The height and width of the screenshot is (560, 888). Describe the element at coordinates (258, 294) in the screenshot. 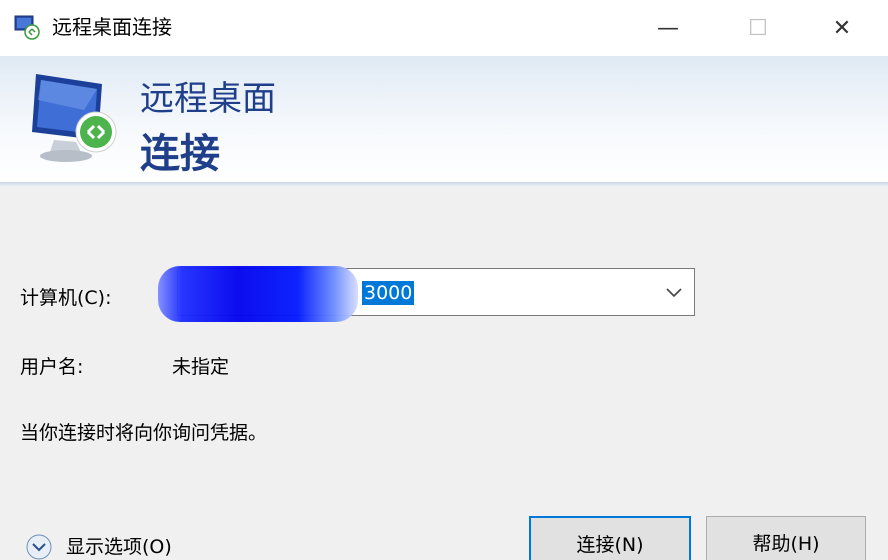

I see `redaction-blur` at that location.